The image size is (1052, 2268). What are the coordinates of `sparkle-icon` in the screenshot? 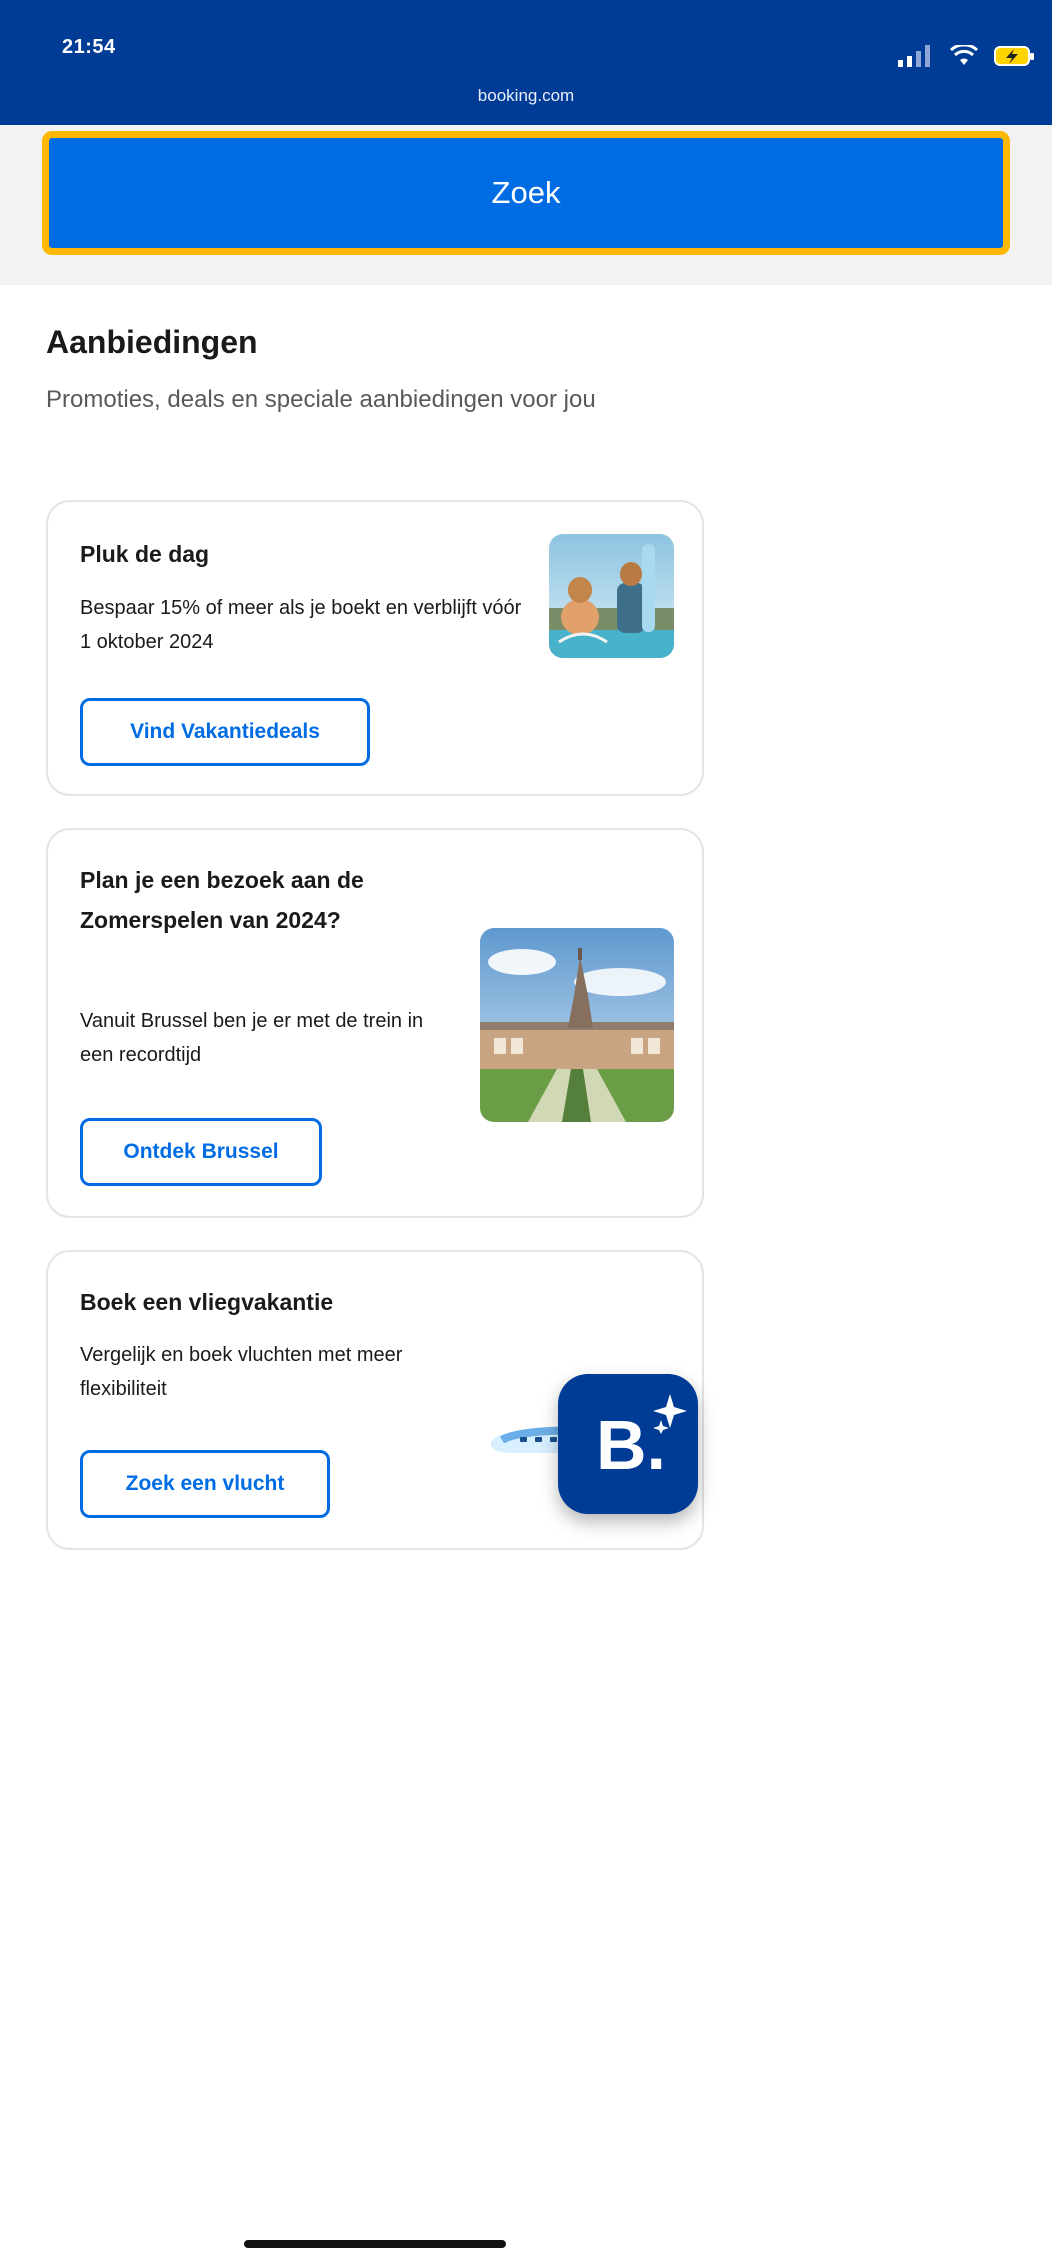 It's located at (670, 1414).